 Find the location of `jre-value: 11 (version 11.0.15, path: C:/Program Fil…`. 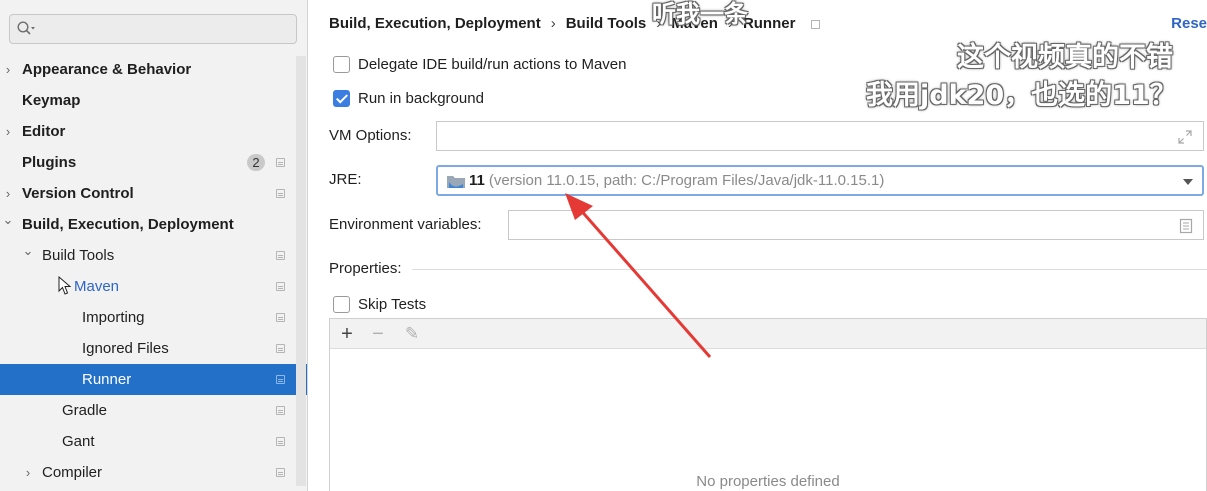

jre-value: 11 (version 11.0.15, path: C:/Program Fil… is located at coordinates (676, 181).